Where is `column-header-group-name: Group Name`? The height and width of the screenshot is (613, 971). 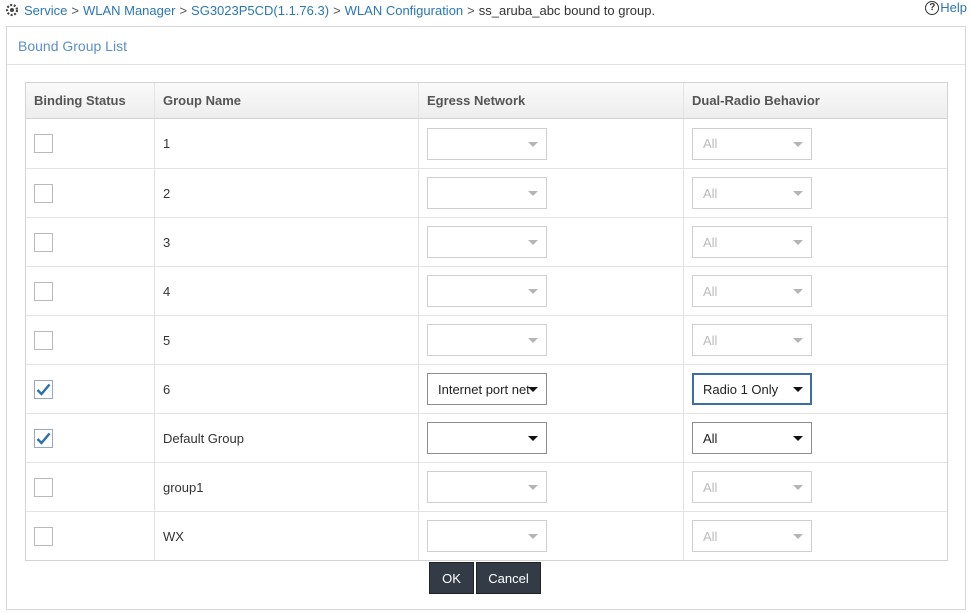 column-header-group-name: Group Name is located at coordinates (287, 100).